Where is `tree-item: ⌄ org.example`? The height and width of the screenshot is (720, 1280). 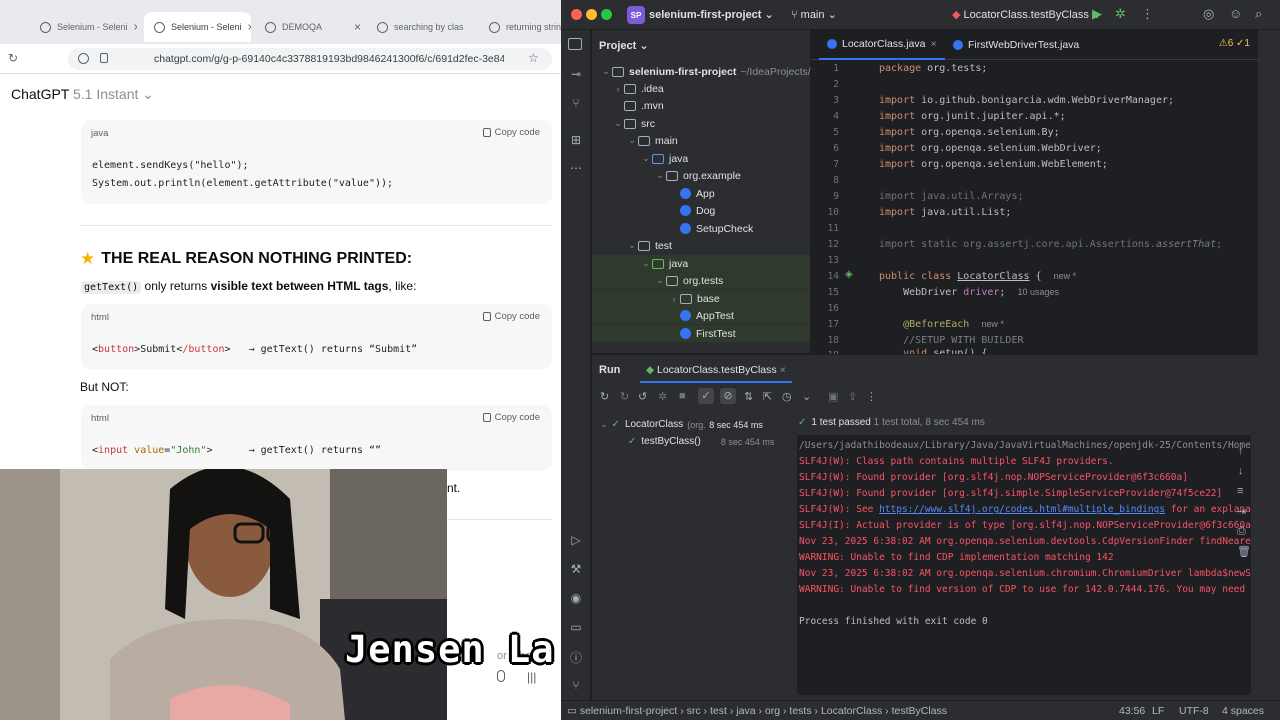
tree-item: ⌄ org.example is located at coordinates (701, 175).